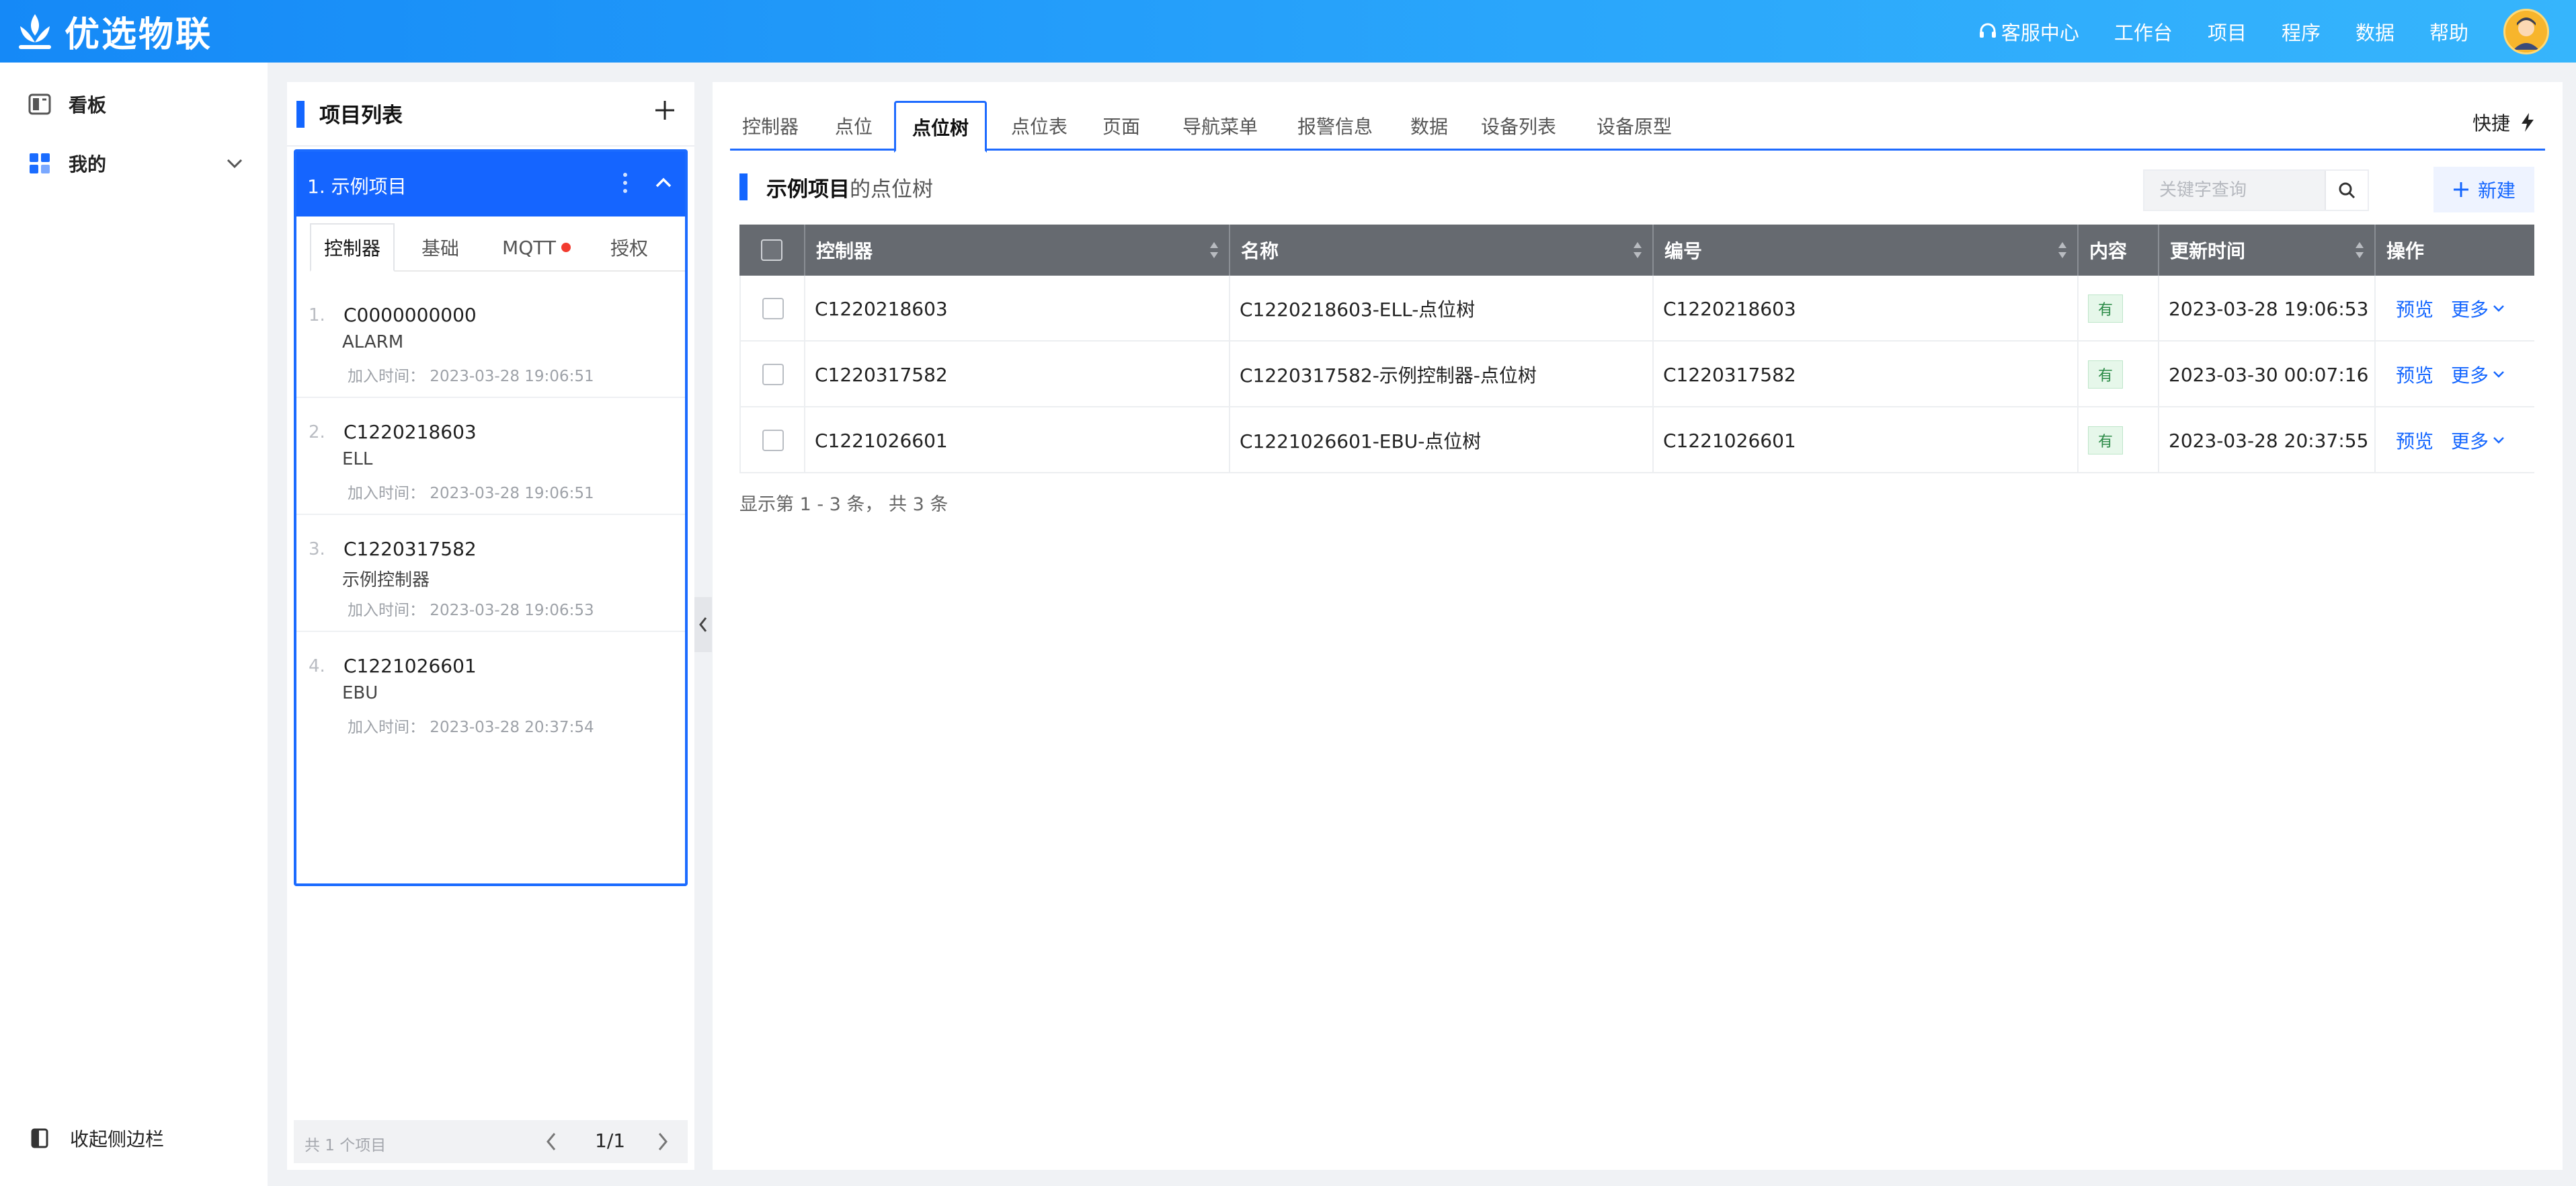 The width and height of the screenshot is (2576, 1186). What do you see at coordinates (410, 432) in the screenshot?
I see `controller-code: C1220218603` at bounding box center [410, 432].